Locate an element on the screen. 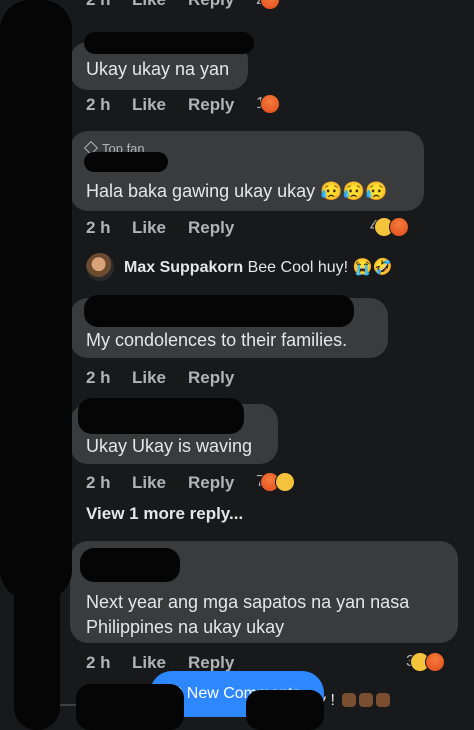 This screenshot has width=474, height=730. reply-preview: Max Suppakorn Bee Cool huy! 😭🤣 is located at coordinates (258, 267).